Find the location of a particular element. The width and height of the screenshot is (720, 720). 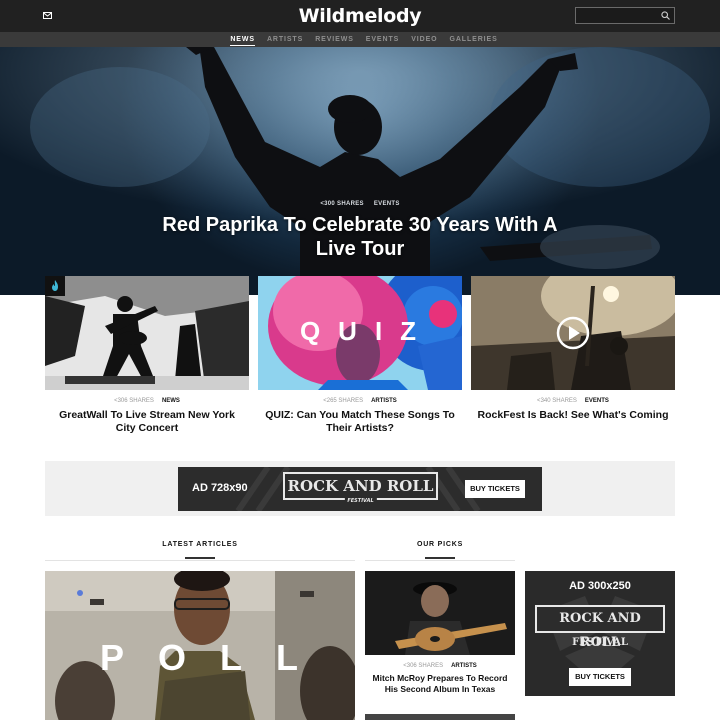

ad-brand: ROCK AND ROLL is located at coordinates (360, 486).